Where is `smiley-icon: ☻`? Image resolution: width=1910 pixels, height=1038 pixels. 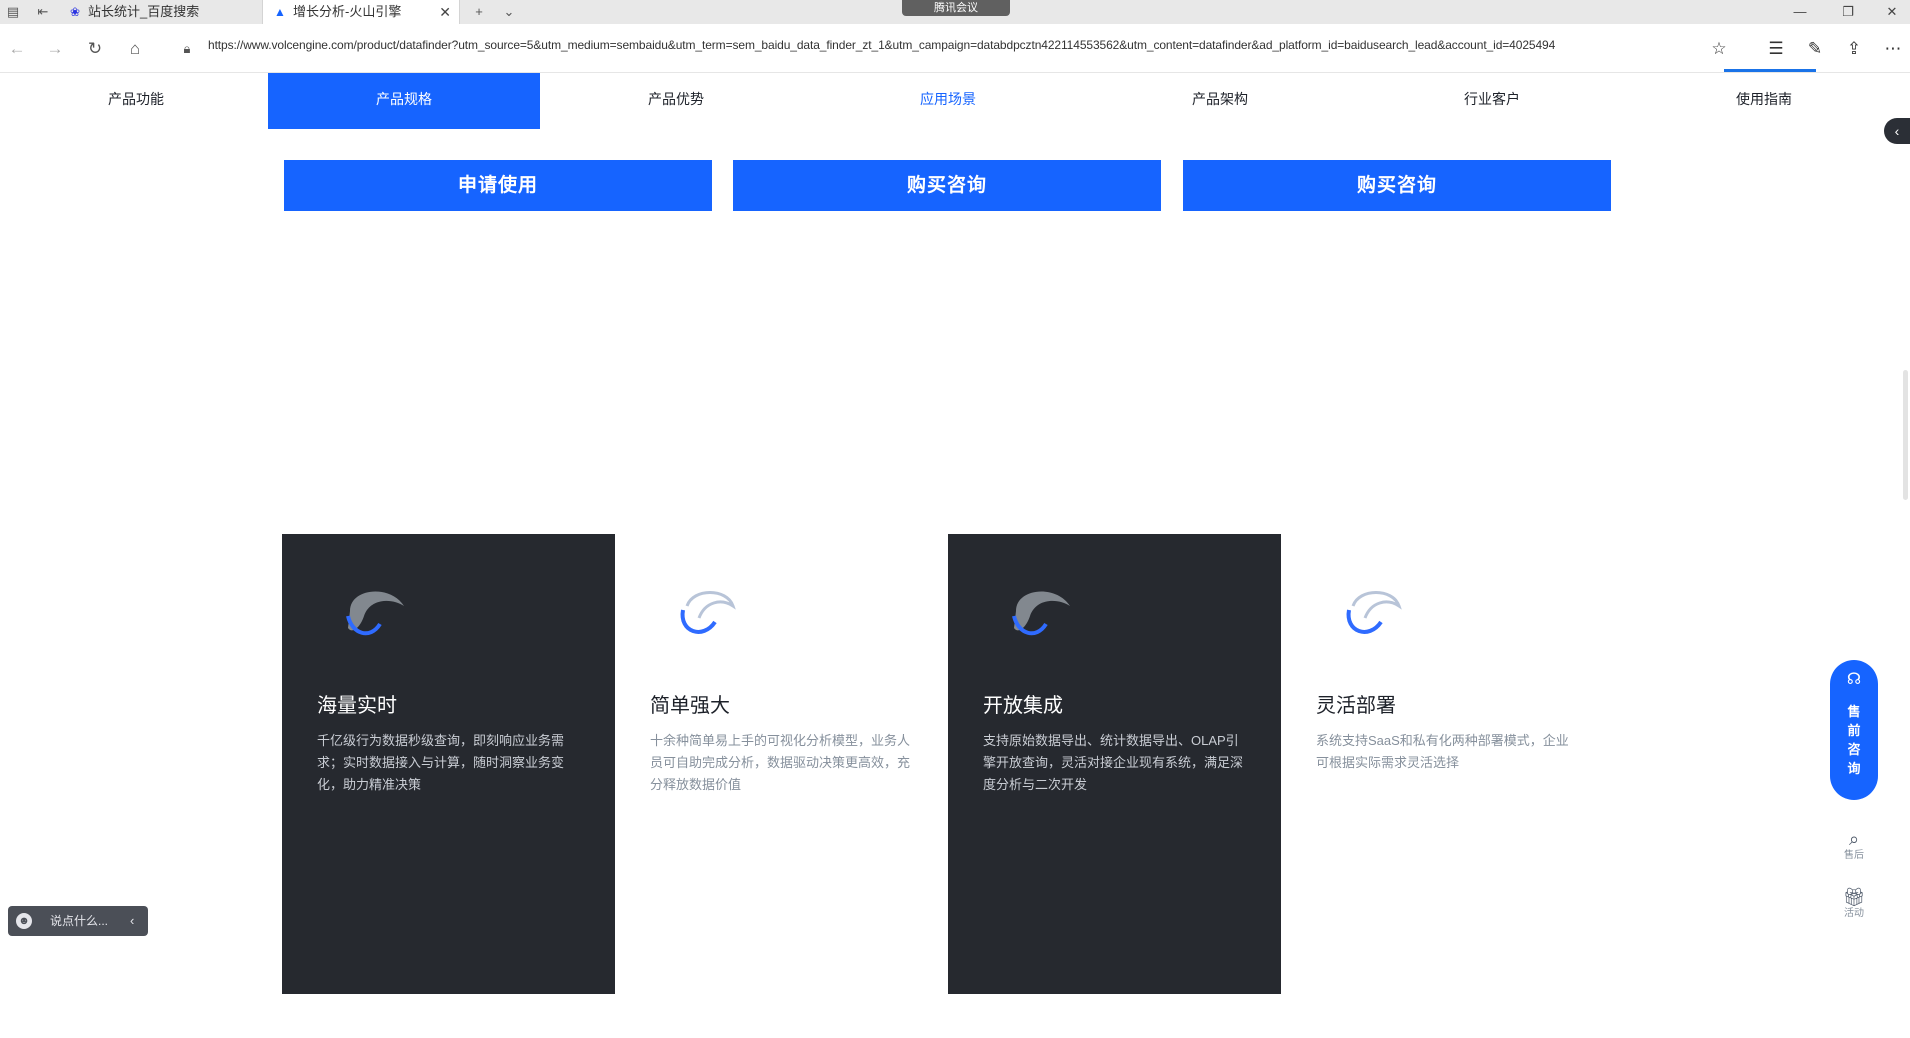
smiley-icon: ☻ is located at coordinates (24, 921).